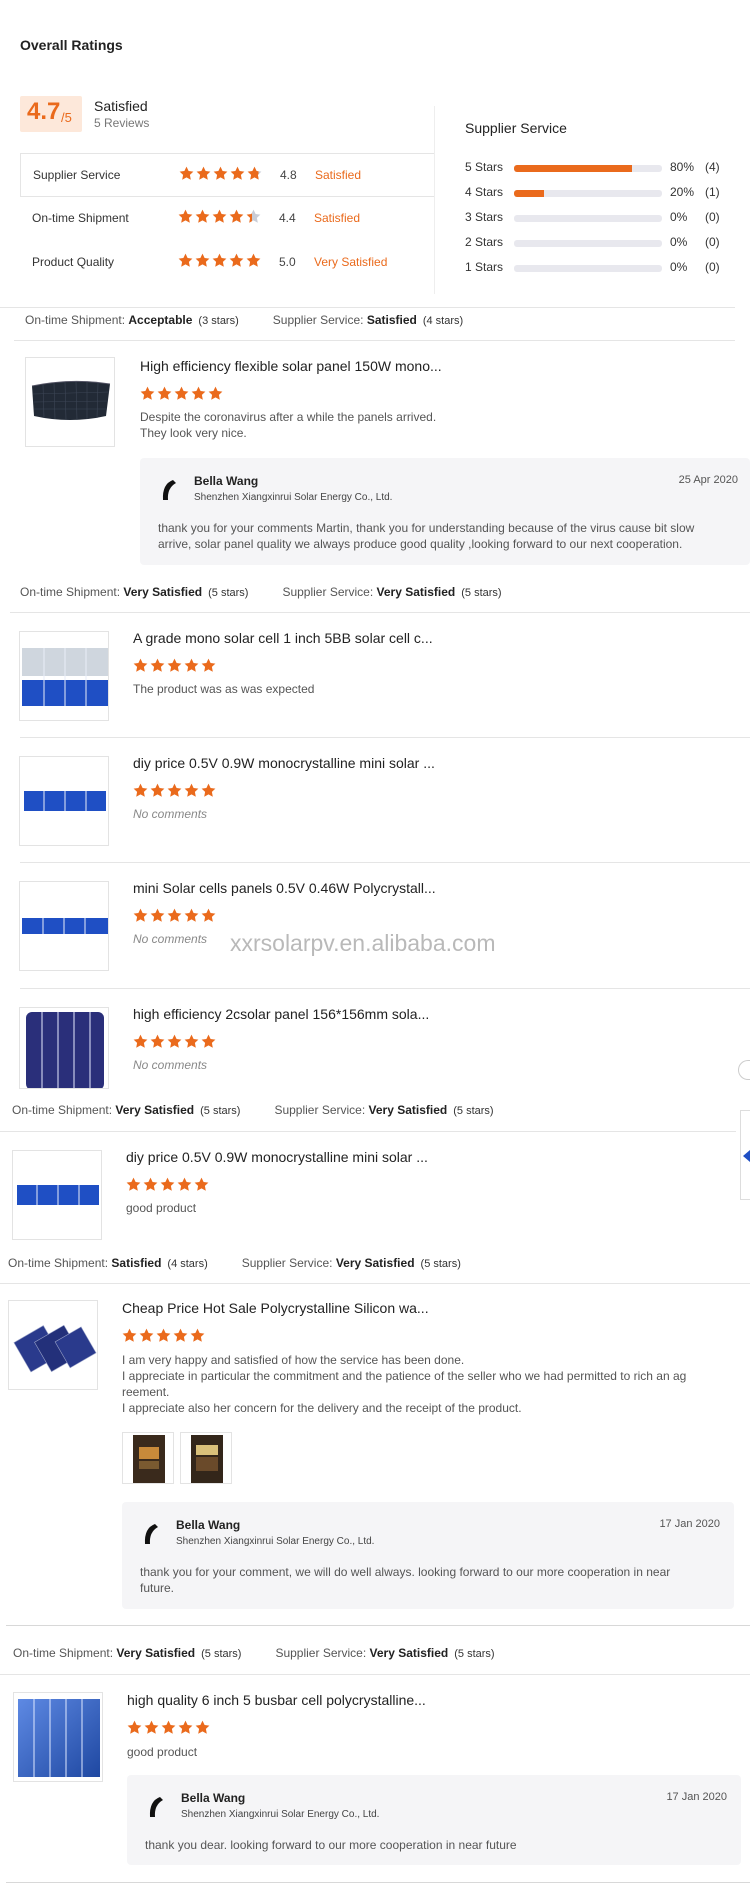 The width and height of the screenshot is (750, 1891). Describe the element at coordinates (44, 111) in the screenshot. I see `overall-score: 4.7` at that location.